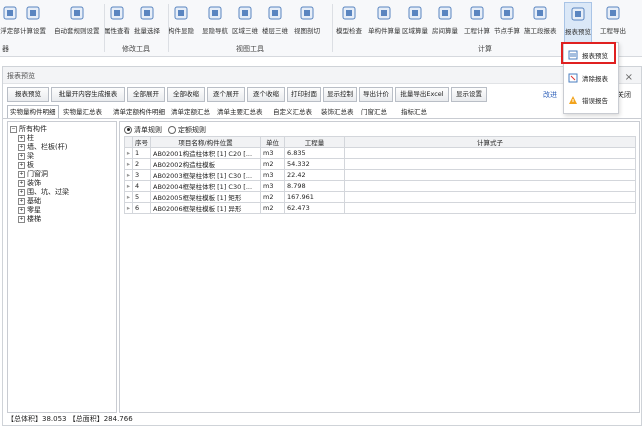  Describe the element at coordinates (245, 22) in the screenshot. I see `ribbon-button-region-3d: 区域三维` at that location.